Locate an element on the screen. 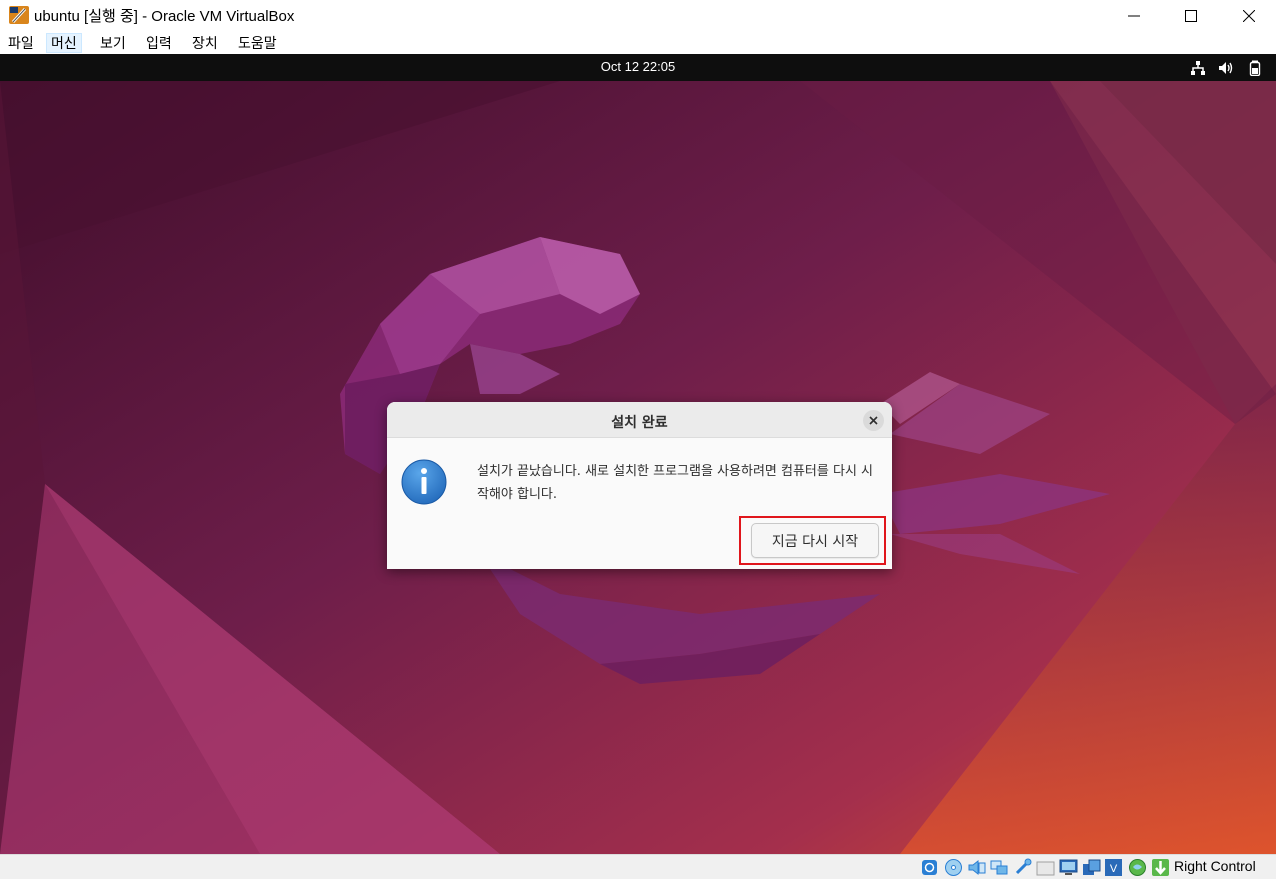  svg-text: V is located at coordinates (1114, 869).